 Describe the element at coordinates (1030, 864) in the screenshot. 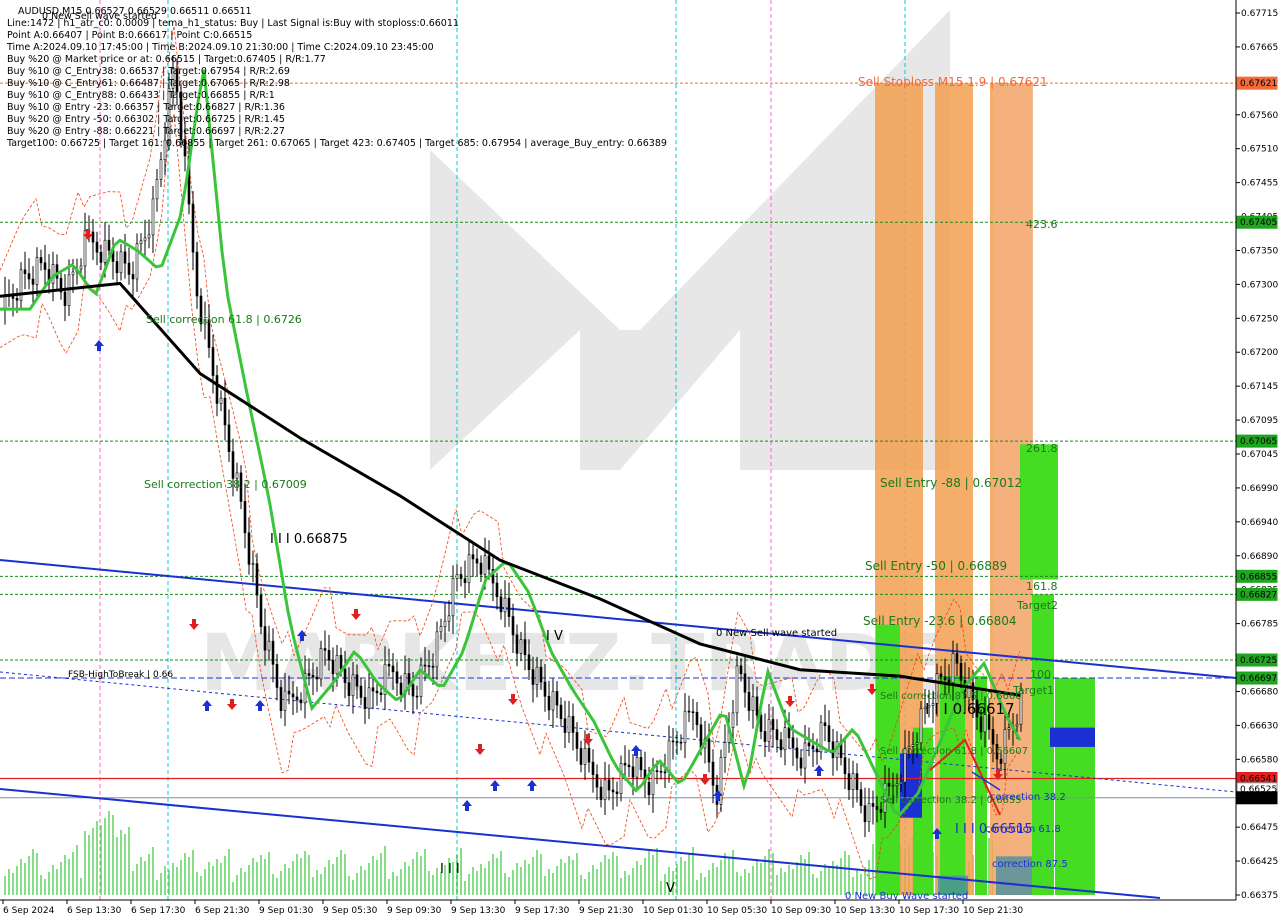

I see `correction-875-label: correction 87.5` at that location.